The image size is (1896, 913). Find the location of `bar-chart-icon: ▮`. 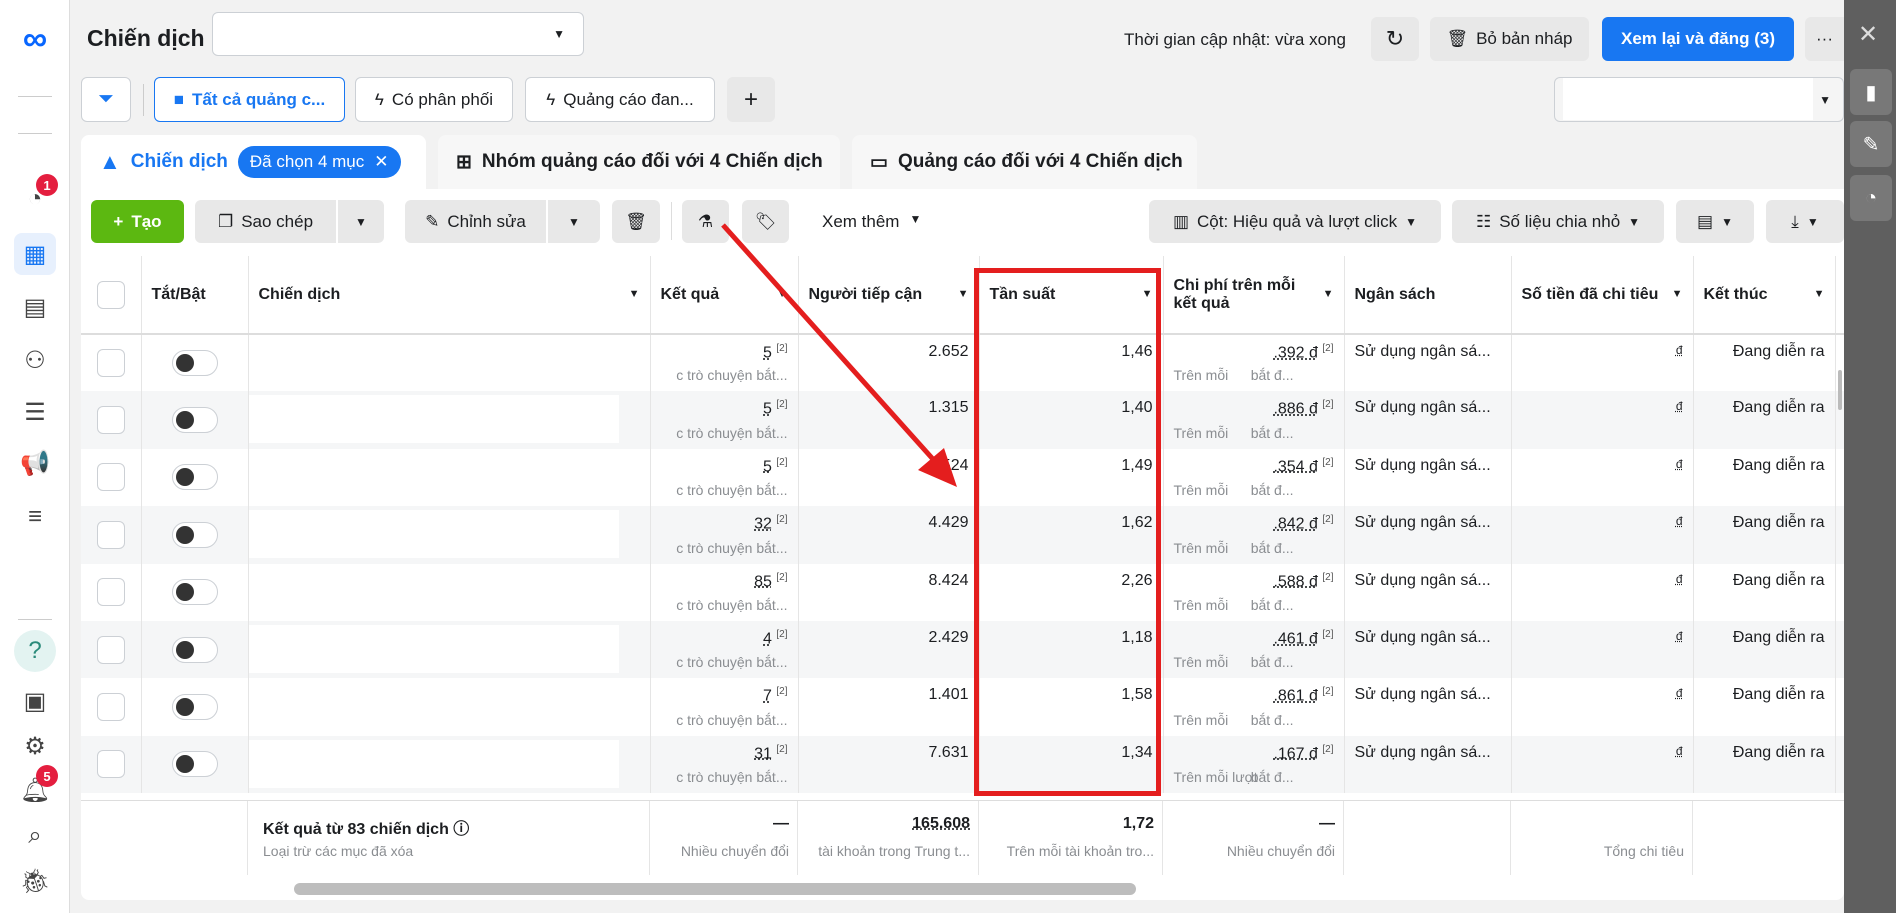

bar-chart-icon: ▮ is located at coordinates (1871, 92).